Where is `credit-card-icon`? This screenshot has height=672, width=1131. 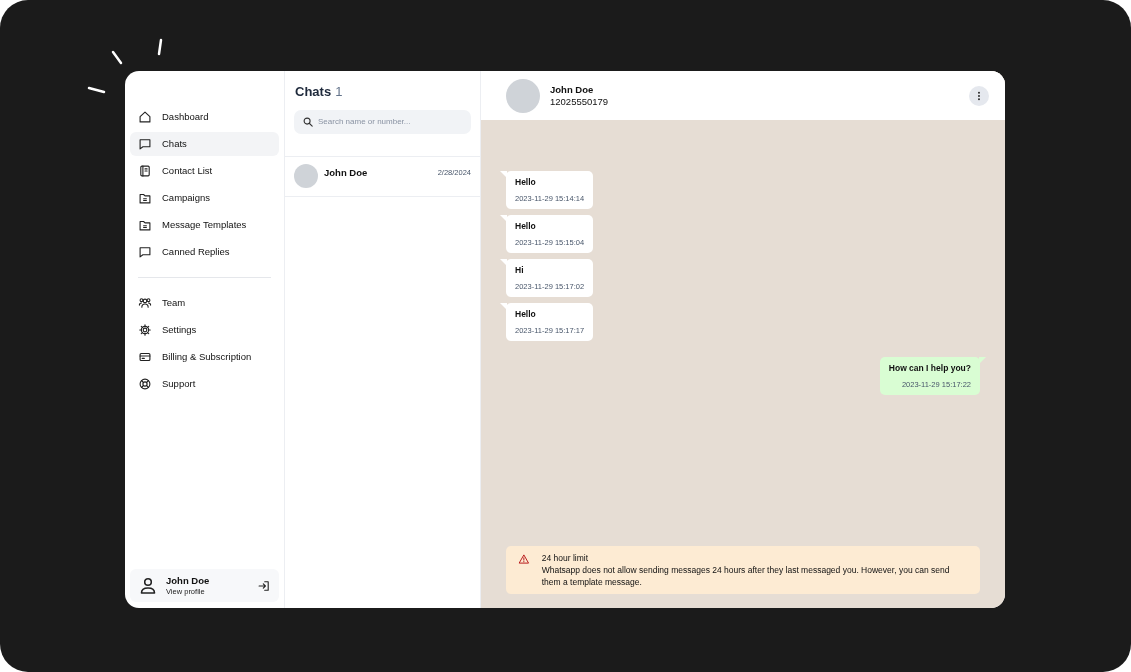
credit-card-icon is located at coordinates (145, 357).